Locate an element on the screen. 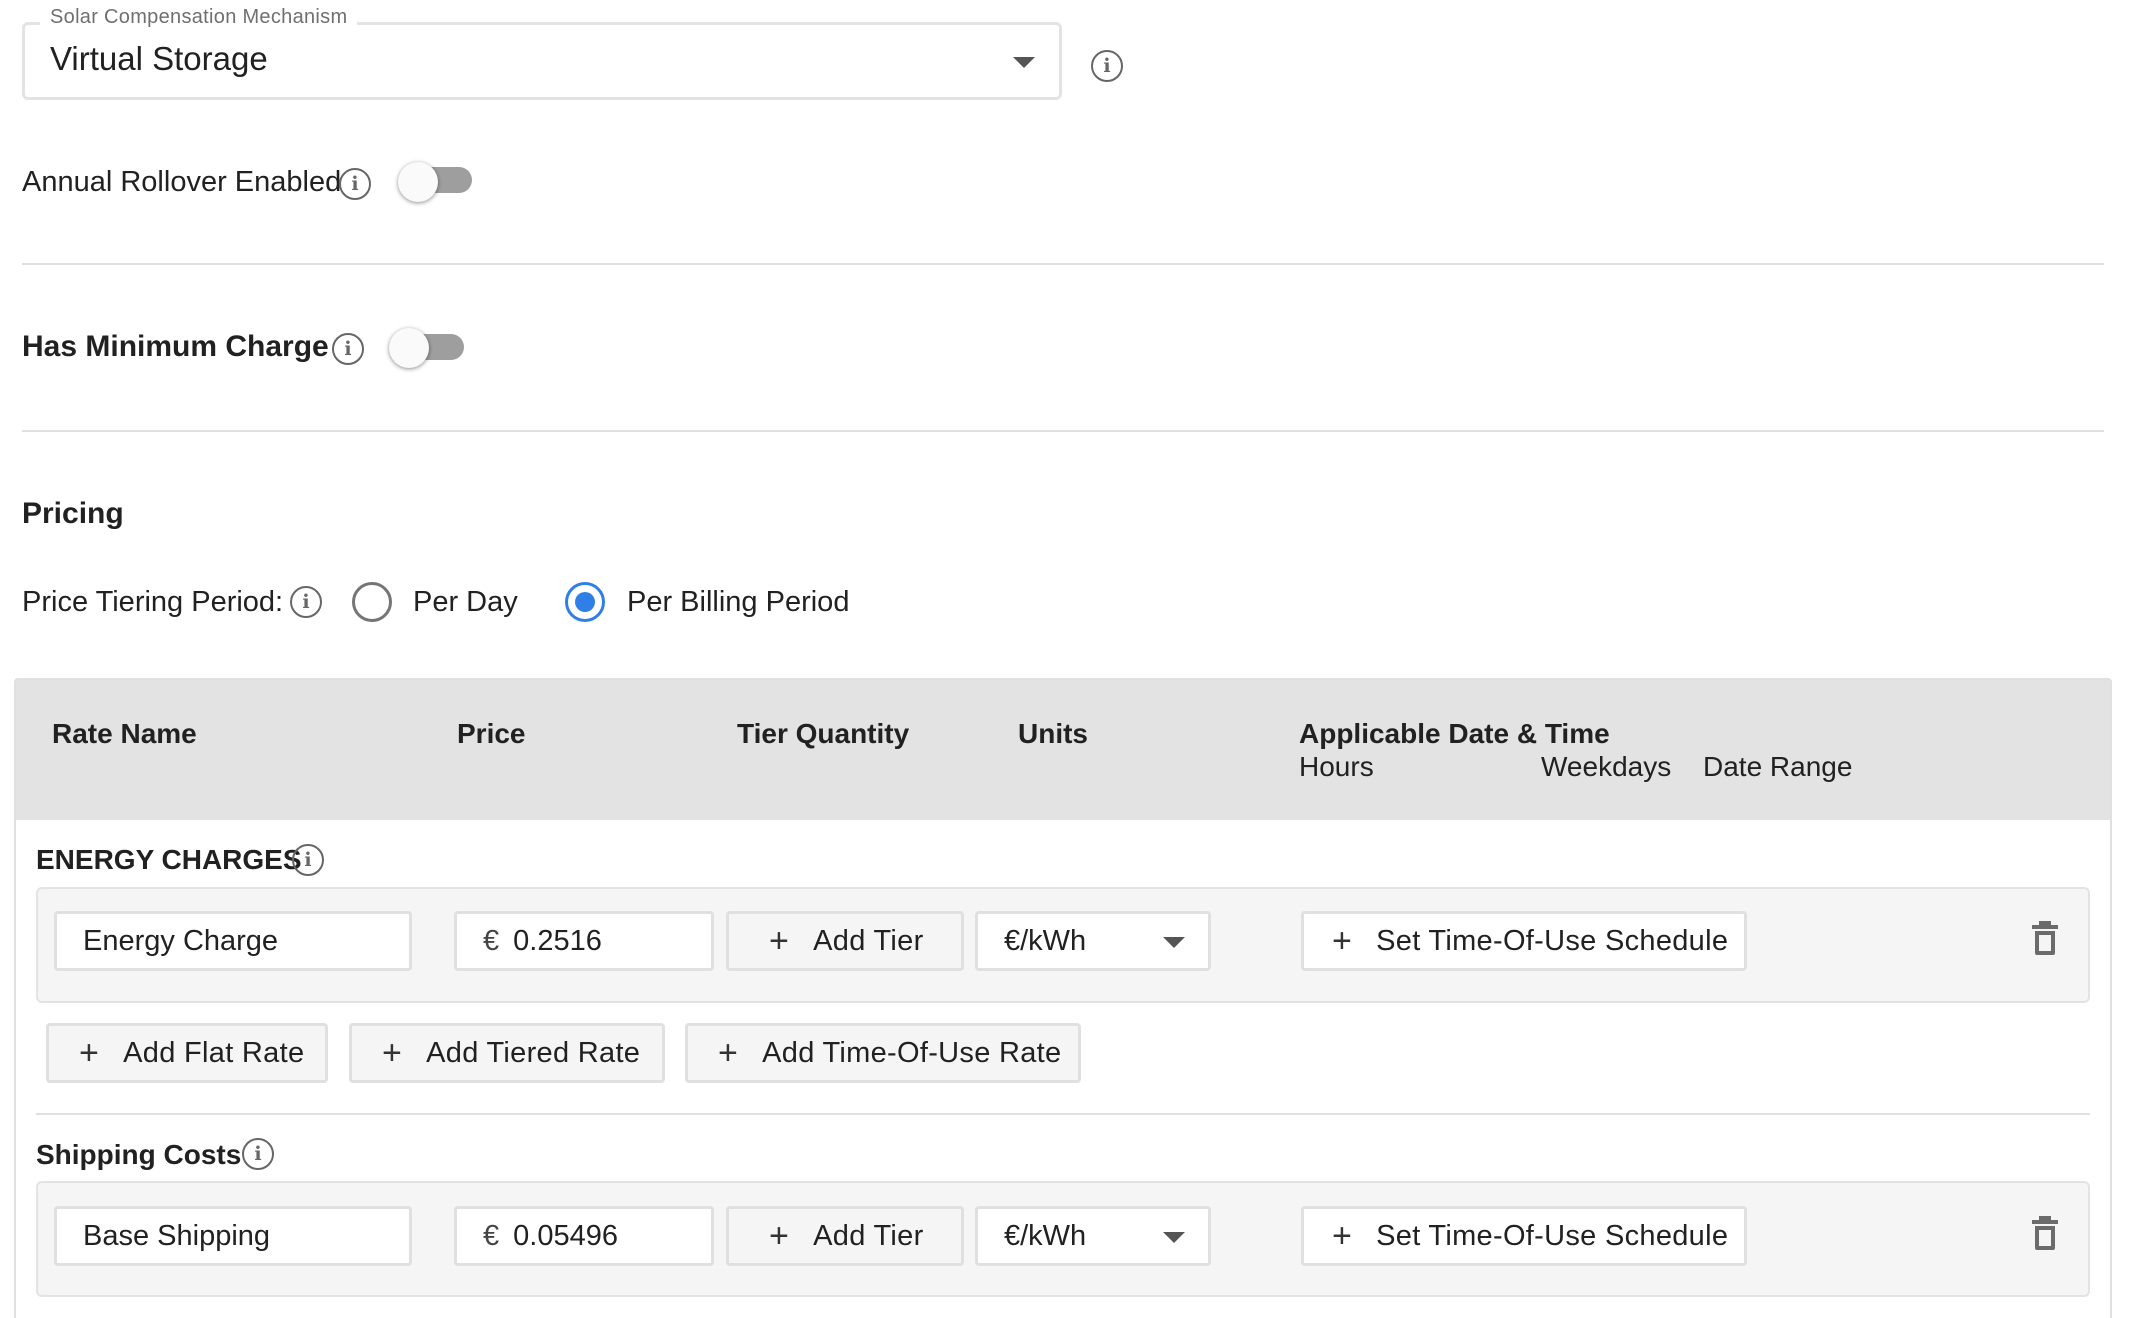  price-tiering-label: Price Tiering Period: is located at coordinates (153, 602).